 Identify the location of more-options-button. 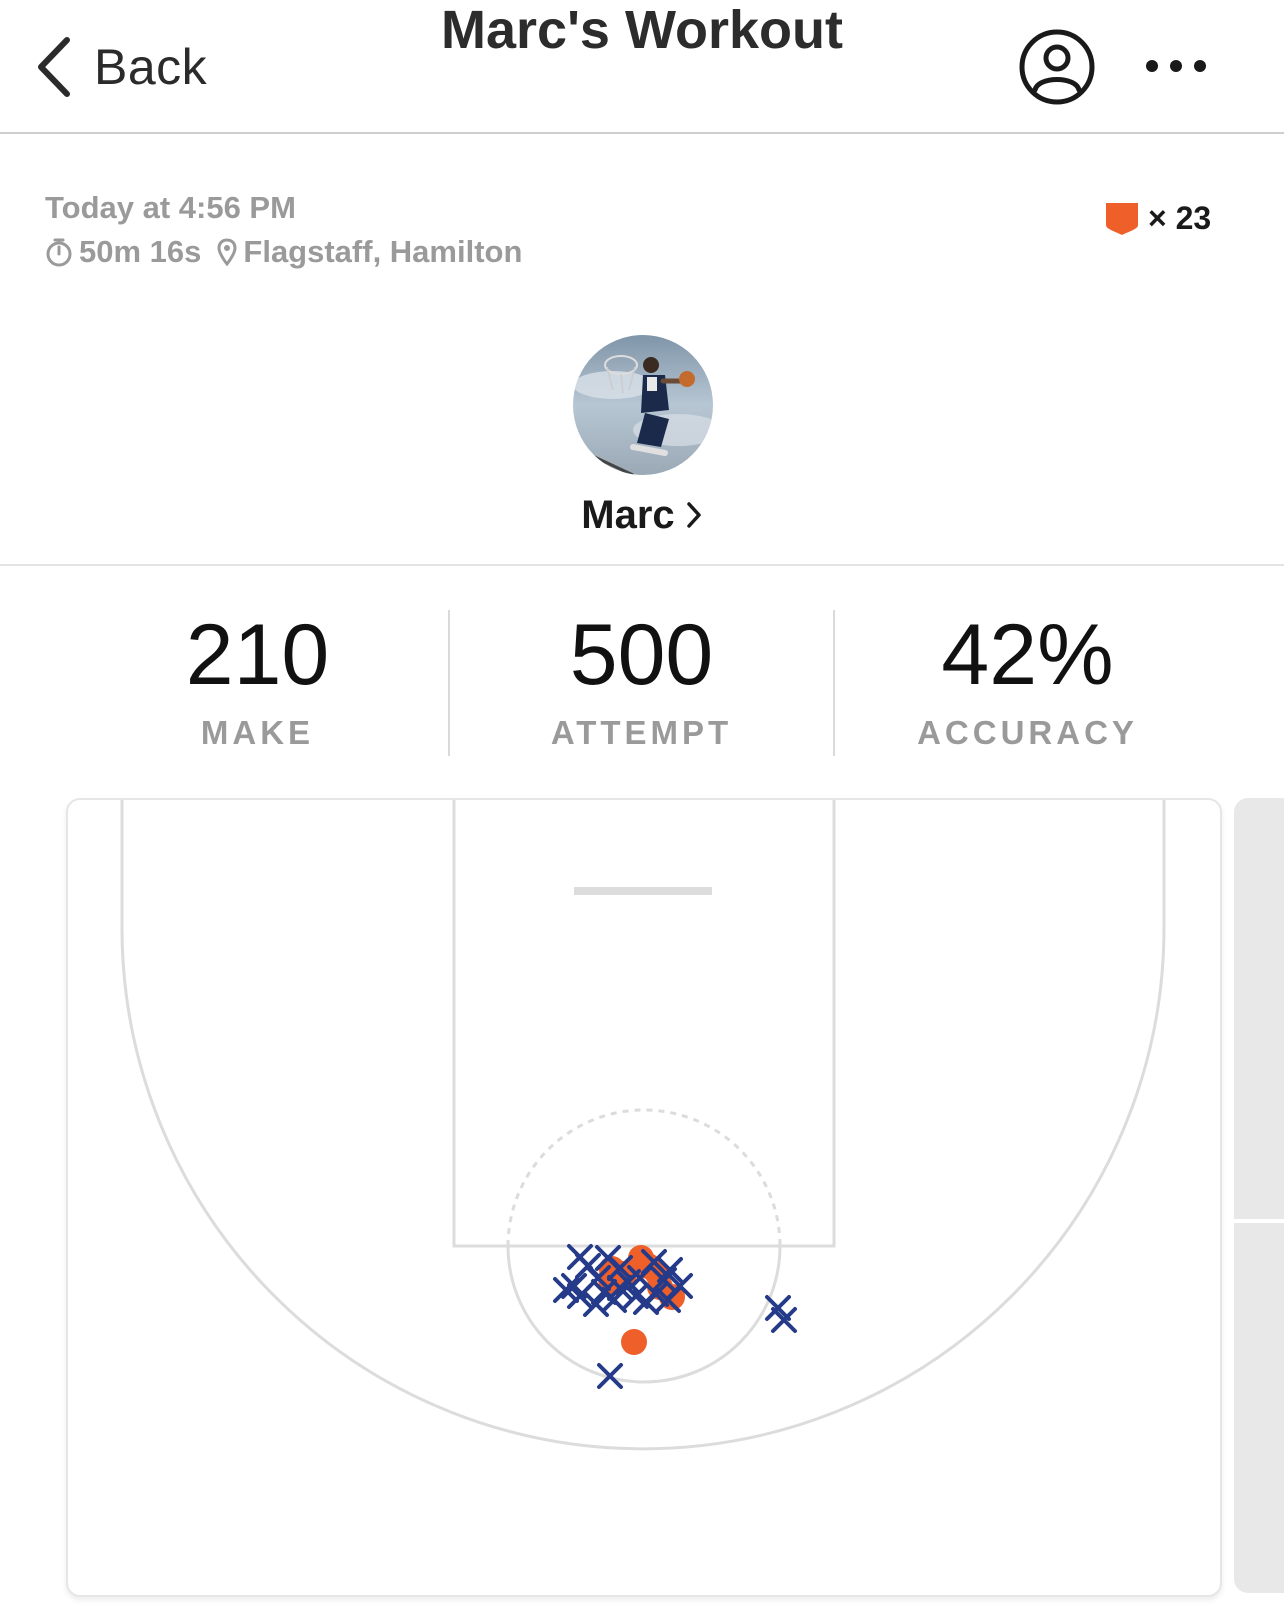
(1176, 66).